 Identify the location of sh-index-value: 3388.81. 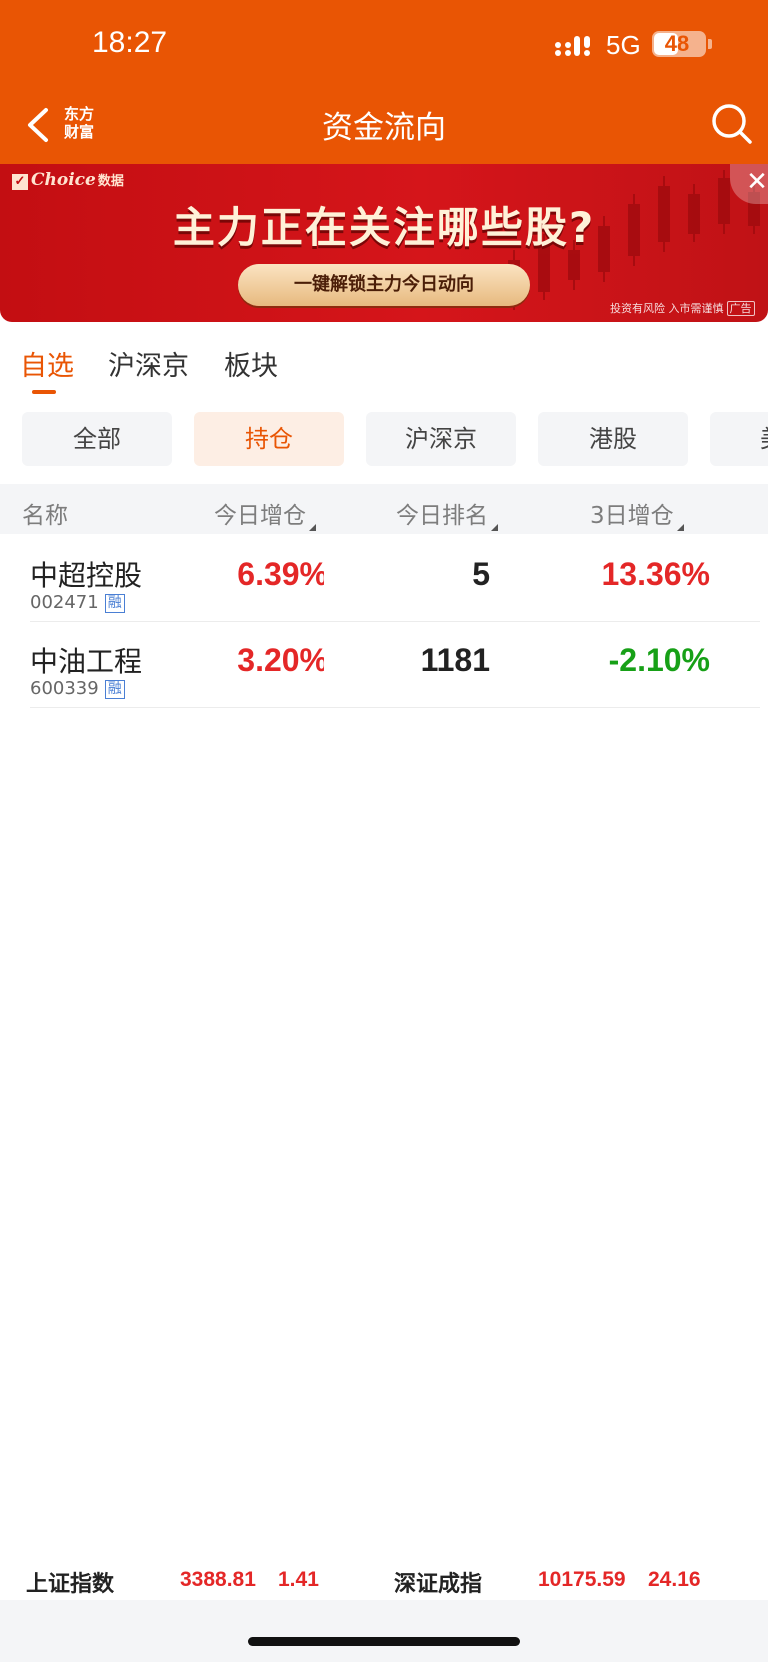
(218, 1579).